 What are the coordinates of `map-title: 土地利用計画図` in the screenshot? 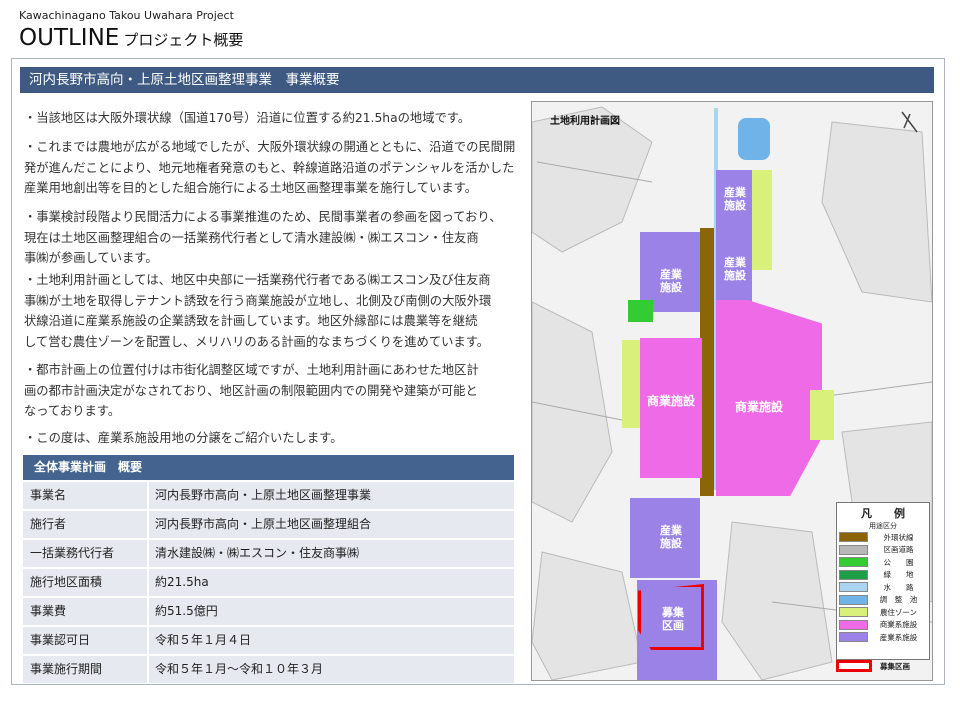 It's located at (585, 121).